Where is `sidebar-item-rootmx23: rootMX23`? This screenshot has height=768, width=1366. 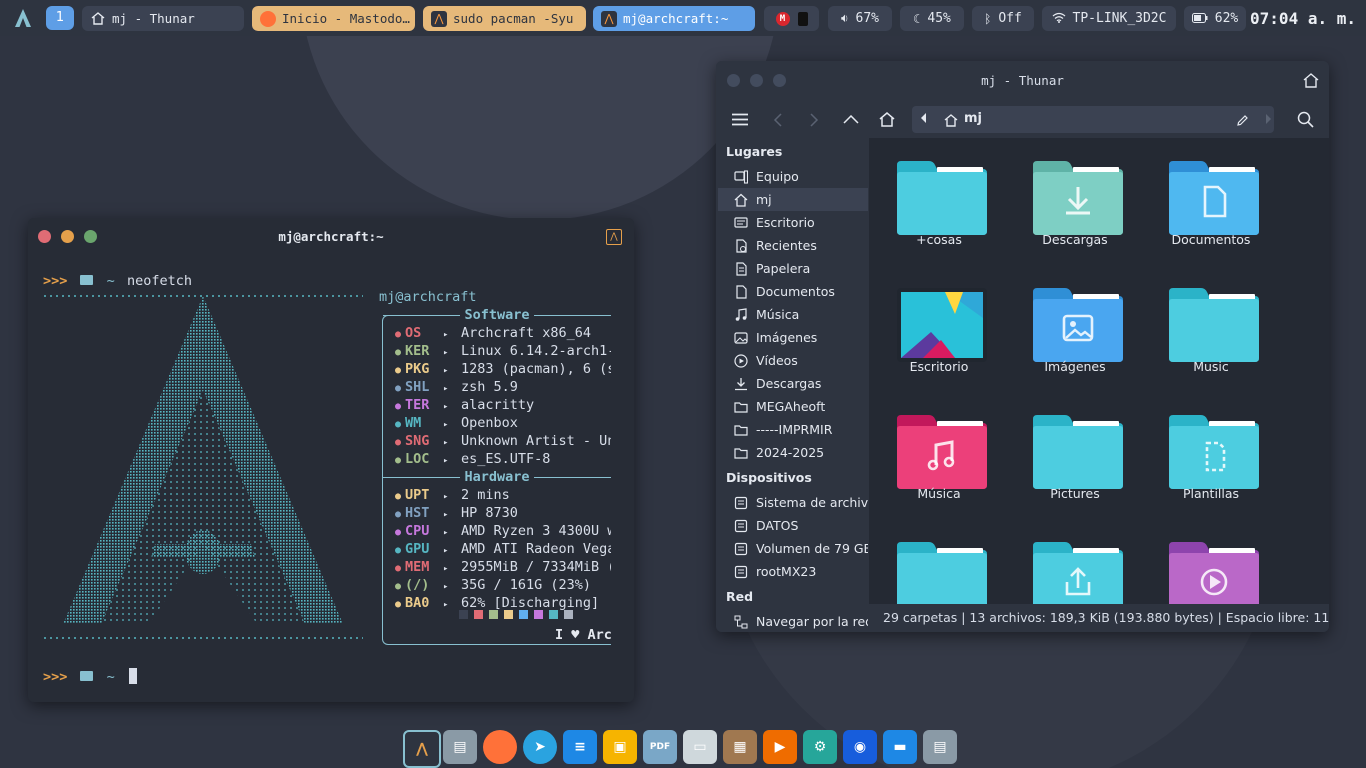 sidebar-item-rootmx23: rootMX23 is located at coordinates (793, 571).